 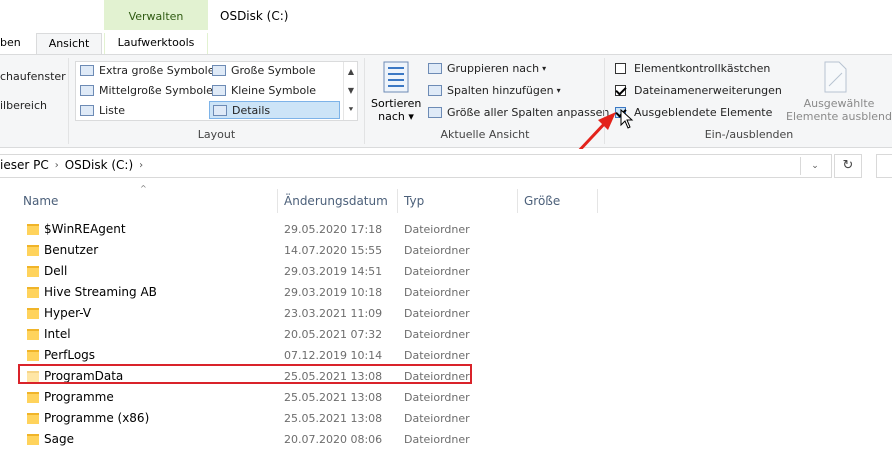 I want to click on table-row: Hyper-V 23.03.2021 11:09 Dateiordner, so click(x=446, y=313).